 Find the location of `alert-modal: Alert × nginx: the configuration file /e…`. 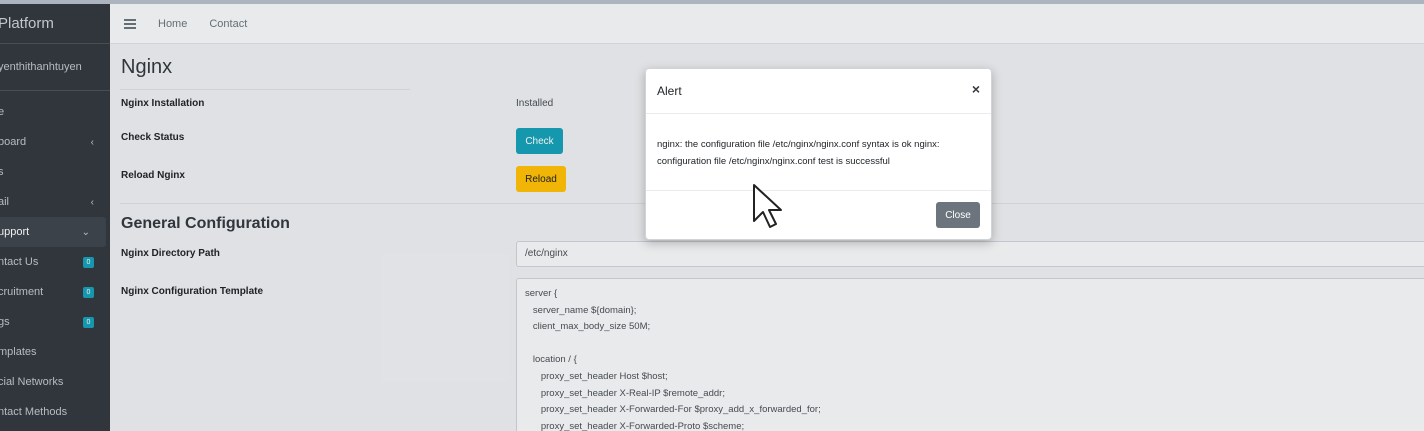

alert-modal: Alert × nginx: the configuration file /e… is located at coordinates (818, 154).